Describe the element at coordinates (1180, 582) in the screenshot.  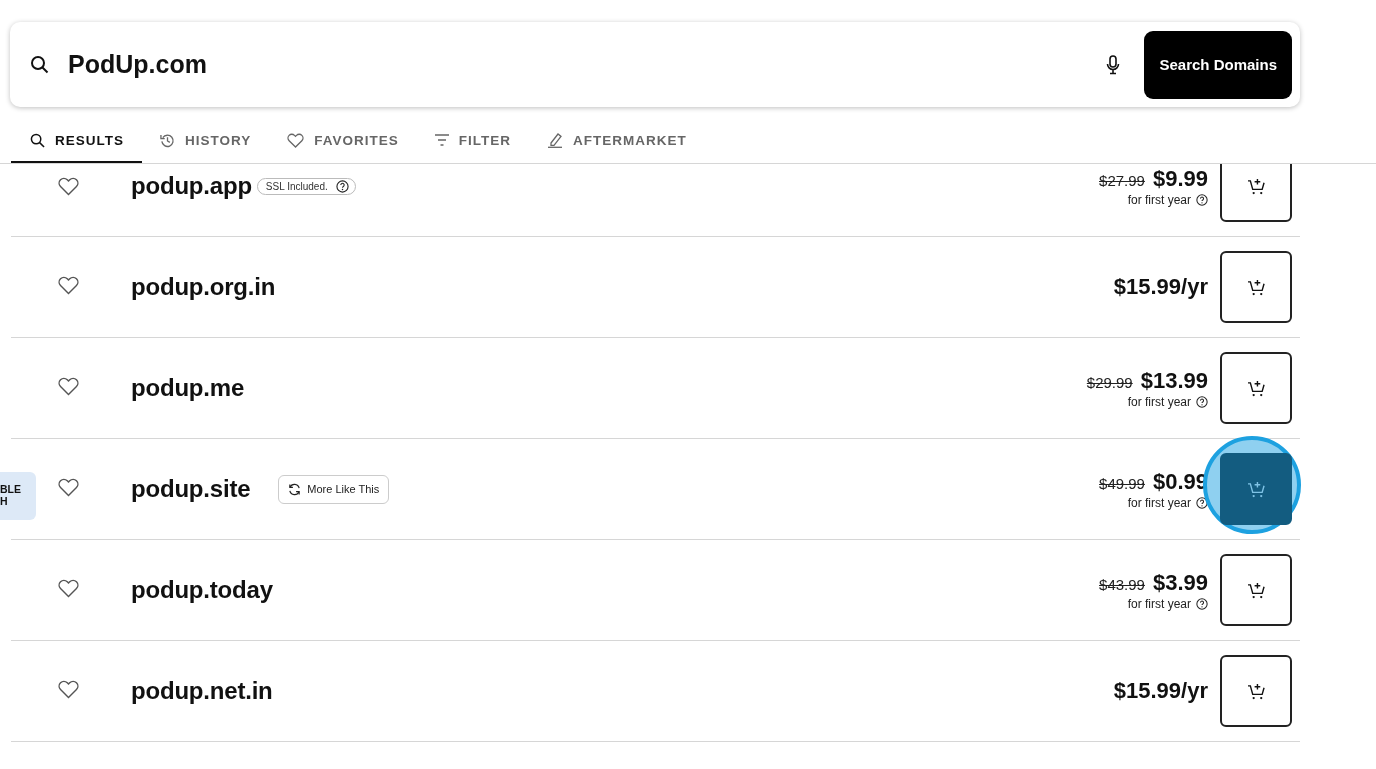
I see `price: $3.99` at that location.